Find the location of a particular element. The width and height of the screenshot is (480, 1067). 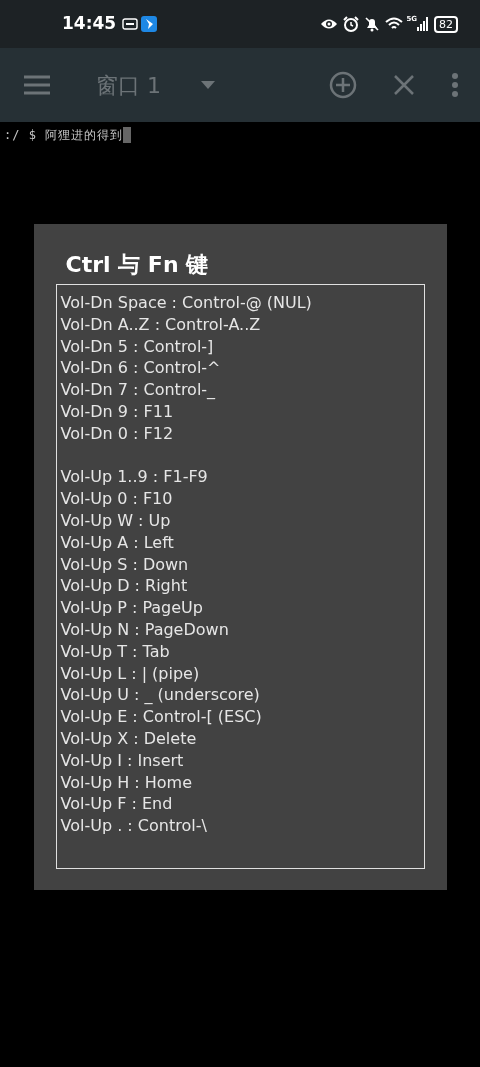

dialog-title: Ctrl 与 Fn 键 is located at coordinates (137, 265).